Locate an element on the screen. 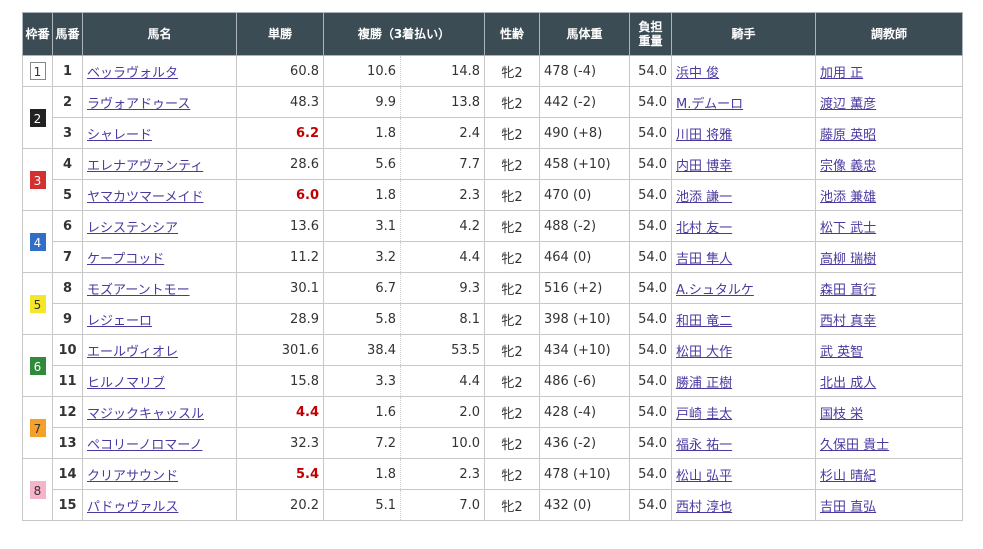 The width and height of the screenshot is (983, 549). place-odds-low: 1.8 is located at coordinates (362, 133).